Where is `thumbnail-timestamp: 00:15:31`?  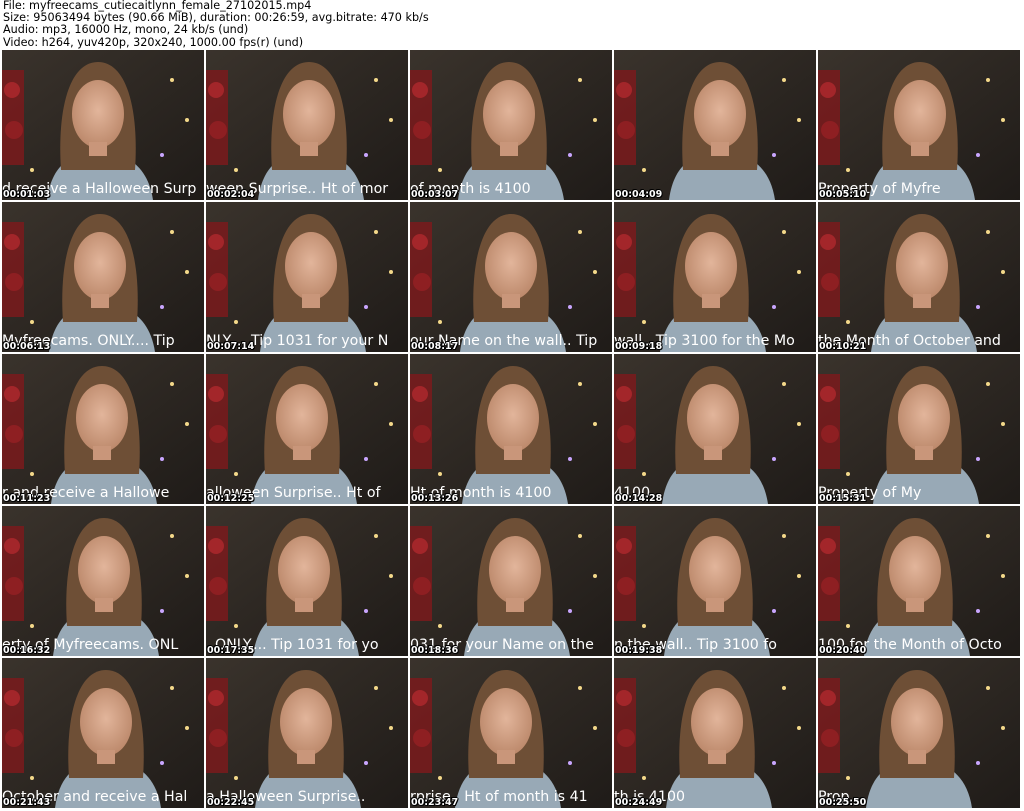
thumbnail-timestamp: 00:15:31 is located at coordinates (843, 498).